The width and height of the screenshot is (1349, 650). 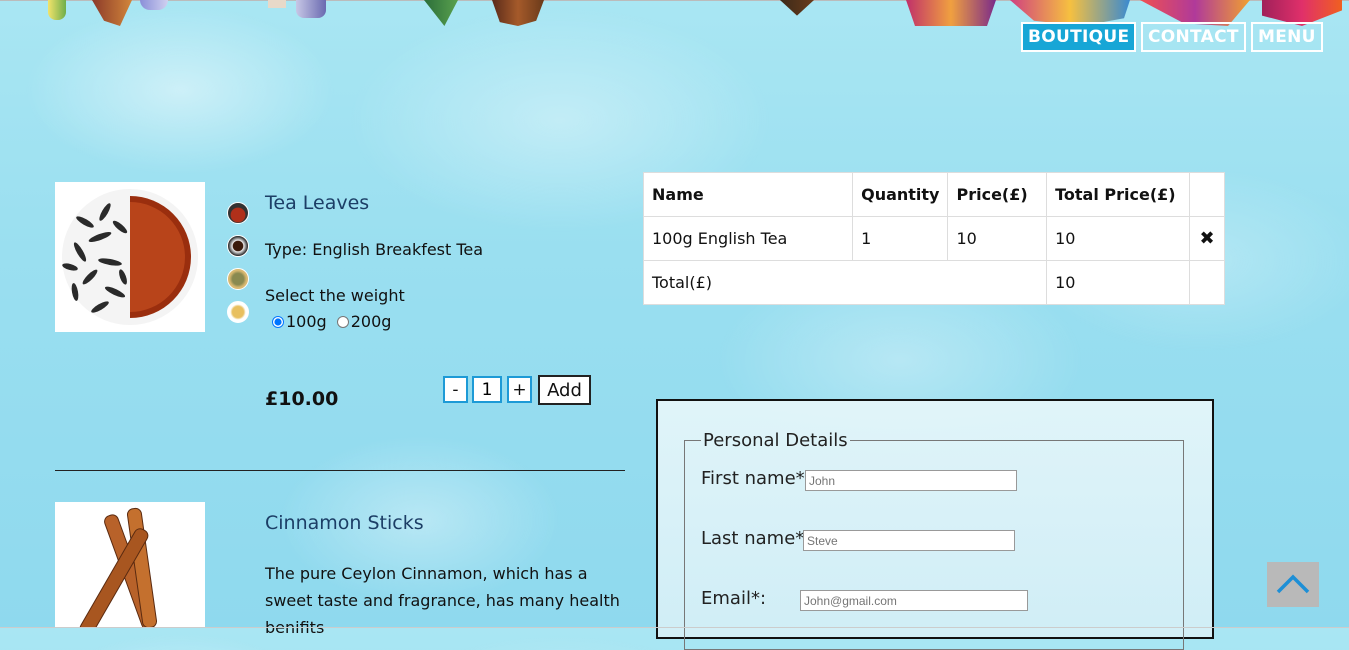 What do you see at coordinates (238, 246) in the screenshot?
I see `swatch-black-tea` at bounding box center [238, 246].